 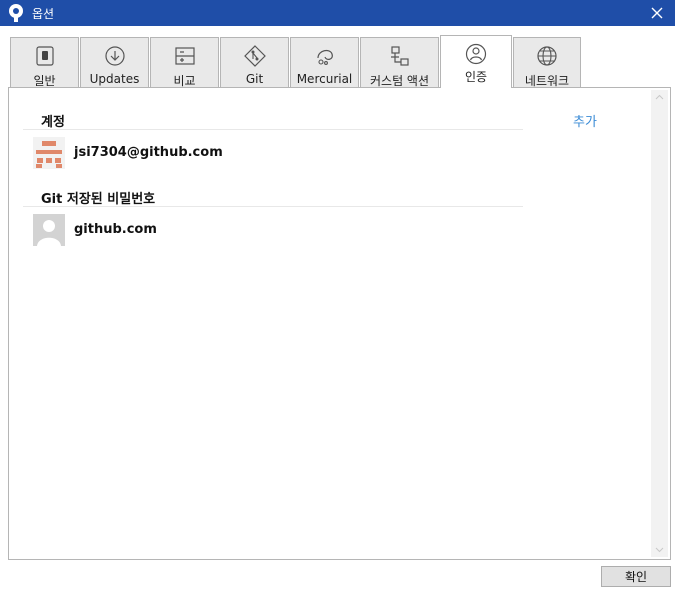 I want to click on default-avatar, so click(x=49, y=230).